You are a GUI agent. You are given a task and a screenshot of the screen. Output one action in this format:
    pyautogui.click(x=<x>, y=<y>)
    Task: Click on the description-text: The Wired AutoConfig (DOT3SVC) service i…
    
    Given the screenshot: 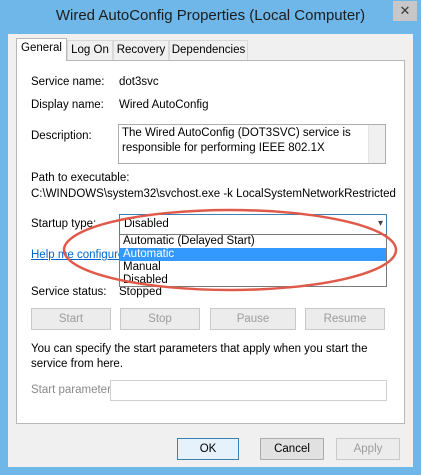 What is the action you would take?
    pyautogui.click(x=236, y=140)
    